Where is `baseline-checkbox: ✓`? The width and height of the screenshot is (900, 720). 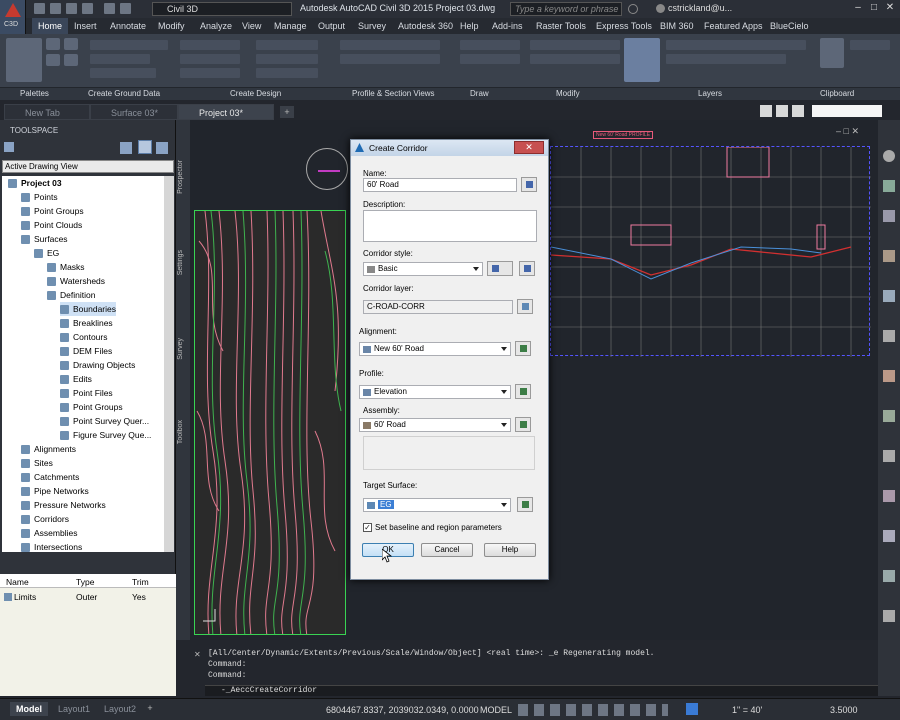 baseline-checkbox: ✓ is located at coordinates (367, 527).